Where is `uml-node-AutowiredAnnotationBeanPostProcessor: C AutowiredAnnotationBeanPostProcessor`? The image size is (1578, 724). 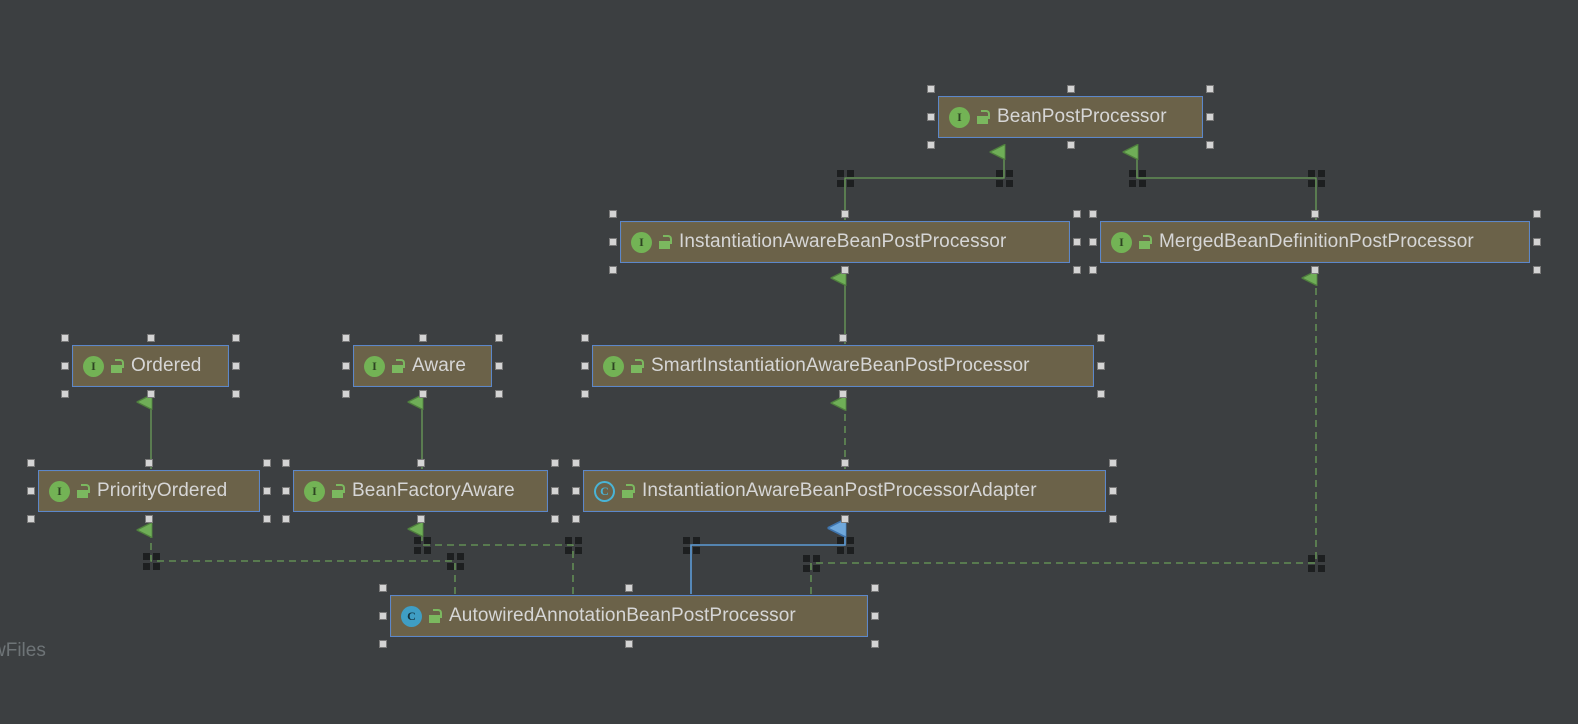
uml-node-AutowiredAnnotationBeanPostProcessor: C AutowiredAnnotationBeanPostProcessor is located at coordinates (629, 616).